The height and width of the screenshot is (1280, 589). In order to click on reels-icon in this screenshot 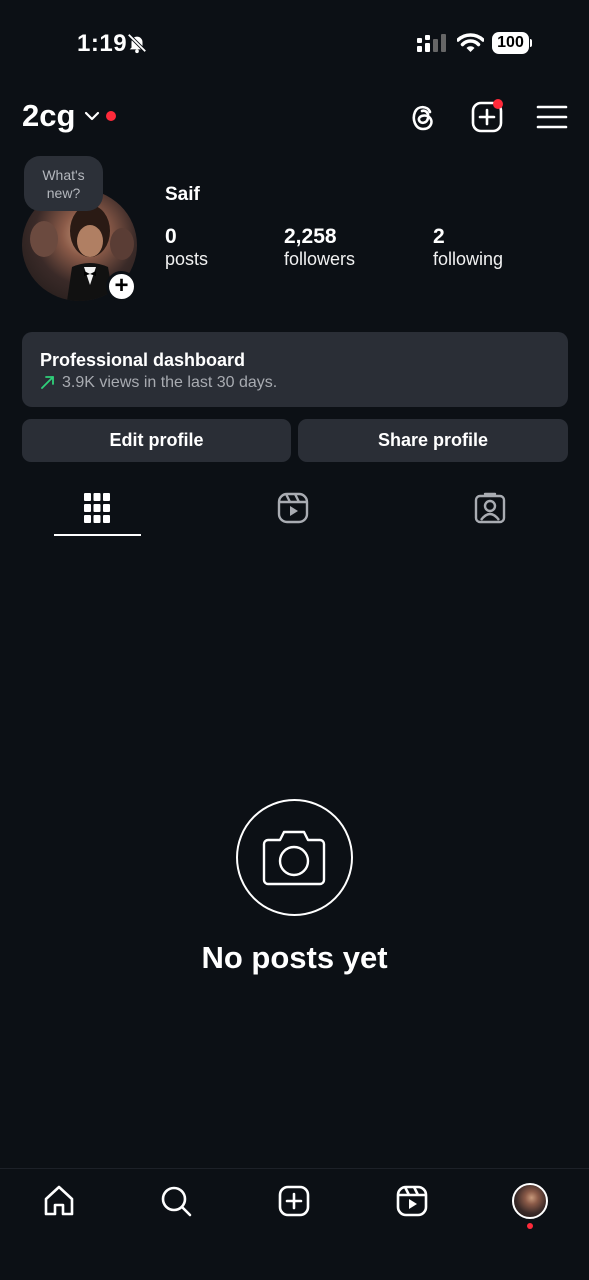, I will do `click(412, 1201)`.